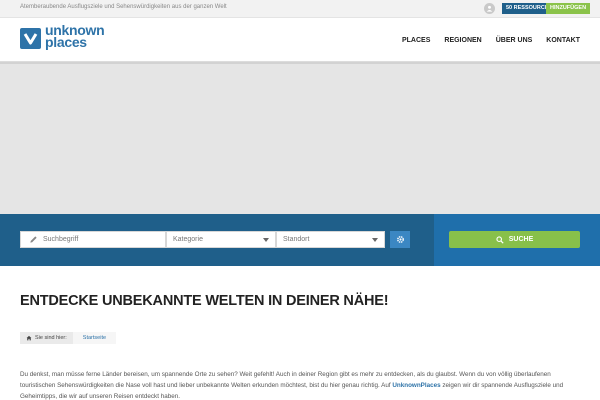  What do you see at coordinates (61, 239) in the screenshot?
I see `keyword-placeholder: Suchbegriff` at bounding box center [61, 239].